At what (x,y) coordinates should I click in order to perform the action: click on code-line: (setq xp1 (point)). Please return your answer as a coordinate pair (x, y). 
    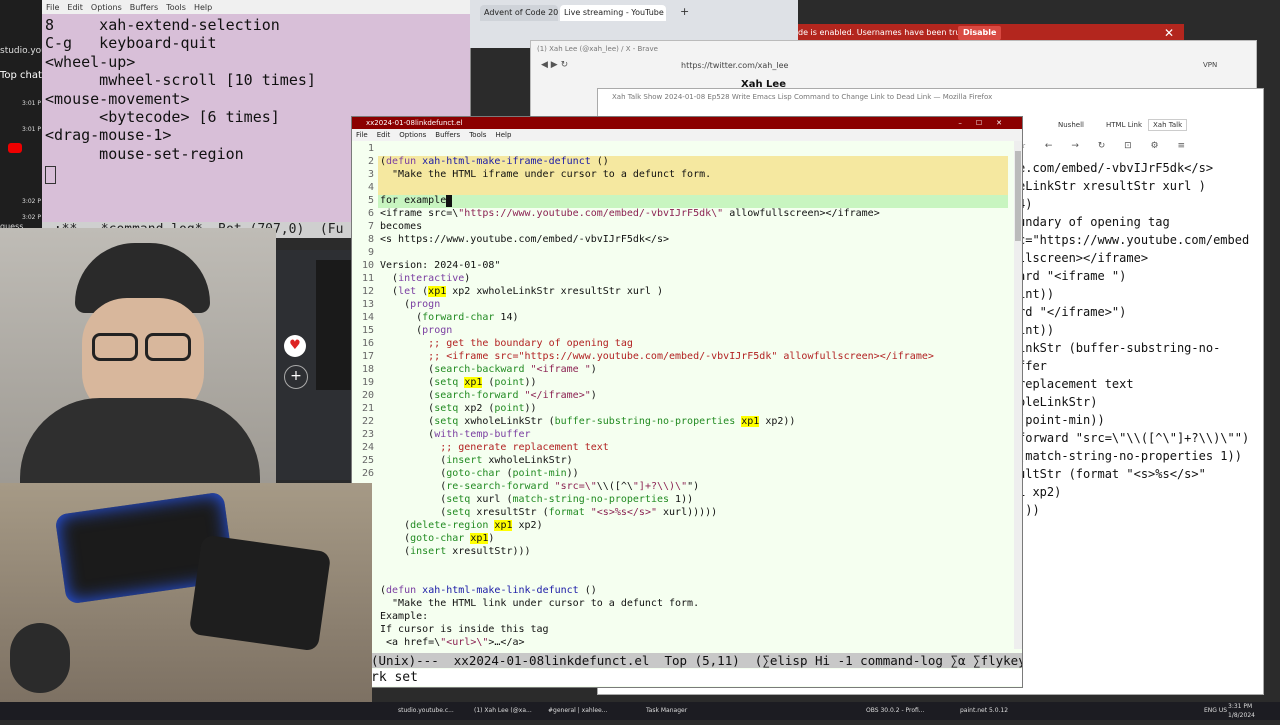
    Looking at the image, I should click on (458, 382).